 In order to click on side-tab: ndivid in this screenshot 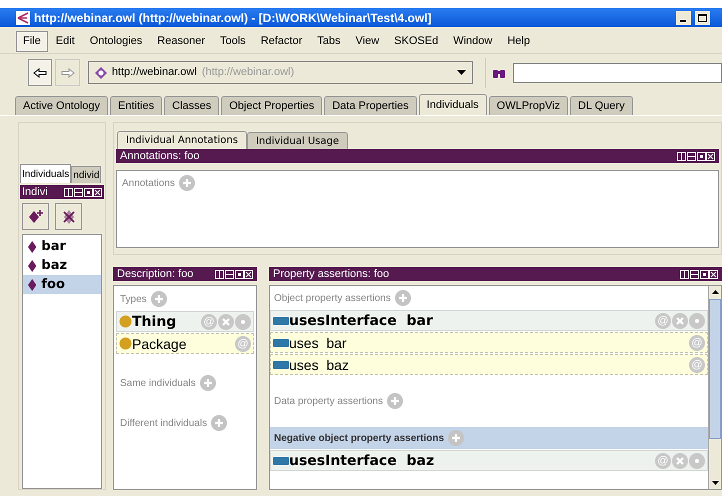, I will do `click(86, 174)`.